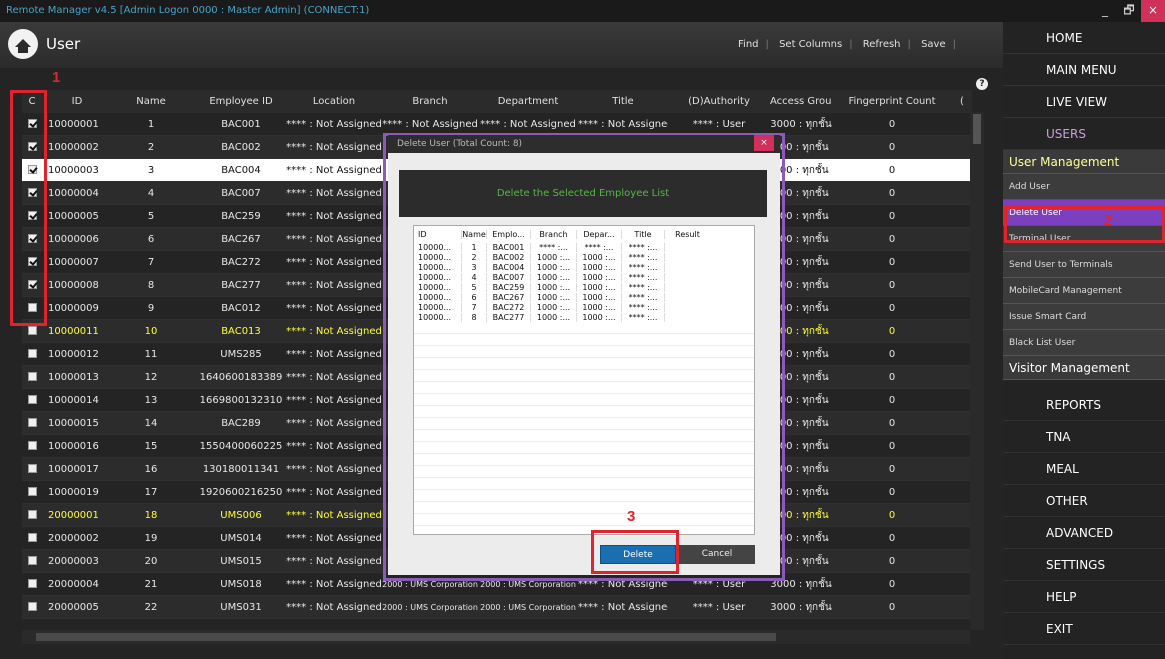  What do you see at coordinates (1084, 469) in the screenshot?
I see `nav-meal: MEAL` at bounding box center [1084, 469].